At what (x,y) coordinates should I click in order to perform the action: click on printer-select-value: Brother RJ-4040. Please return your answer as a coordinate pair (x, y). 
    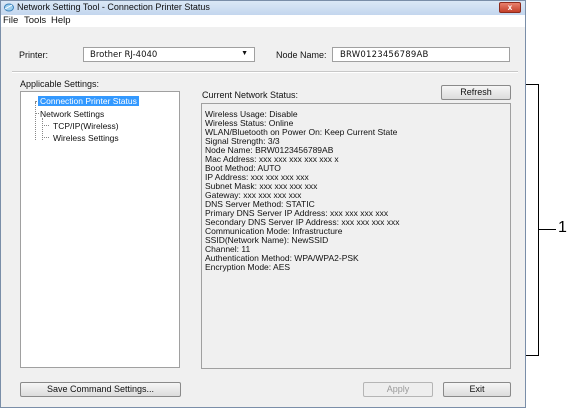
    Looking at the image, I should click on (124, 55).